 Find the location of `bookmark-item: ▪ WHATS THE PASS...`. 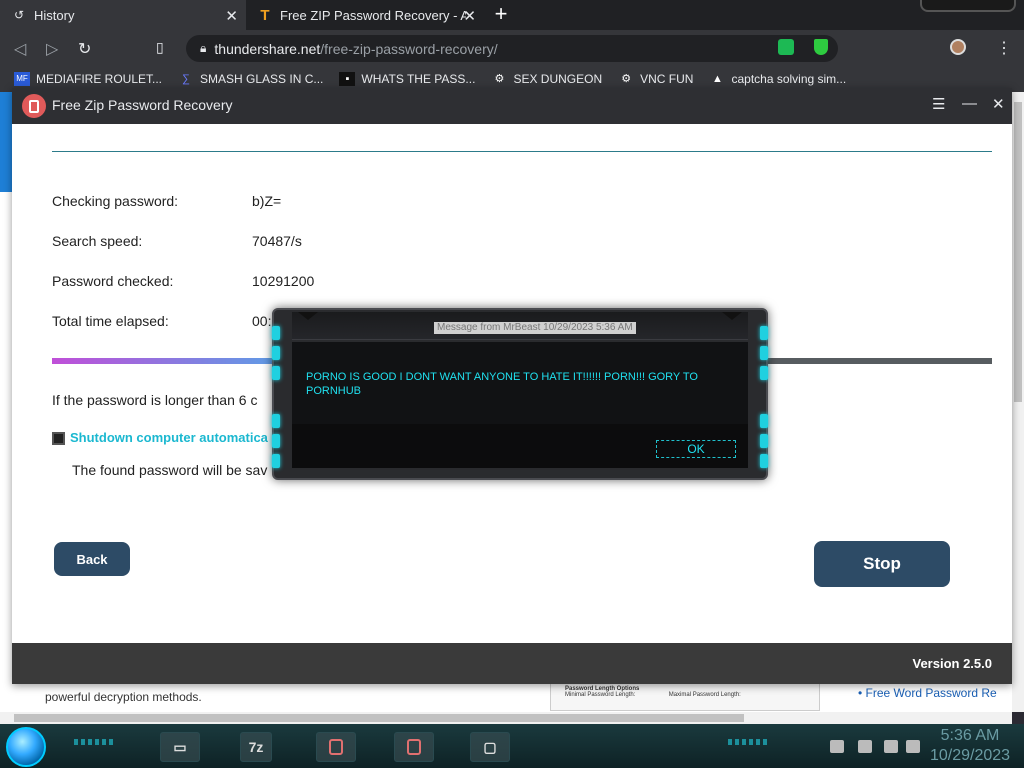

bookmark-item: ▪ WHATS THE PASS... is located at coordinates (407, 79).